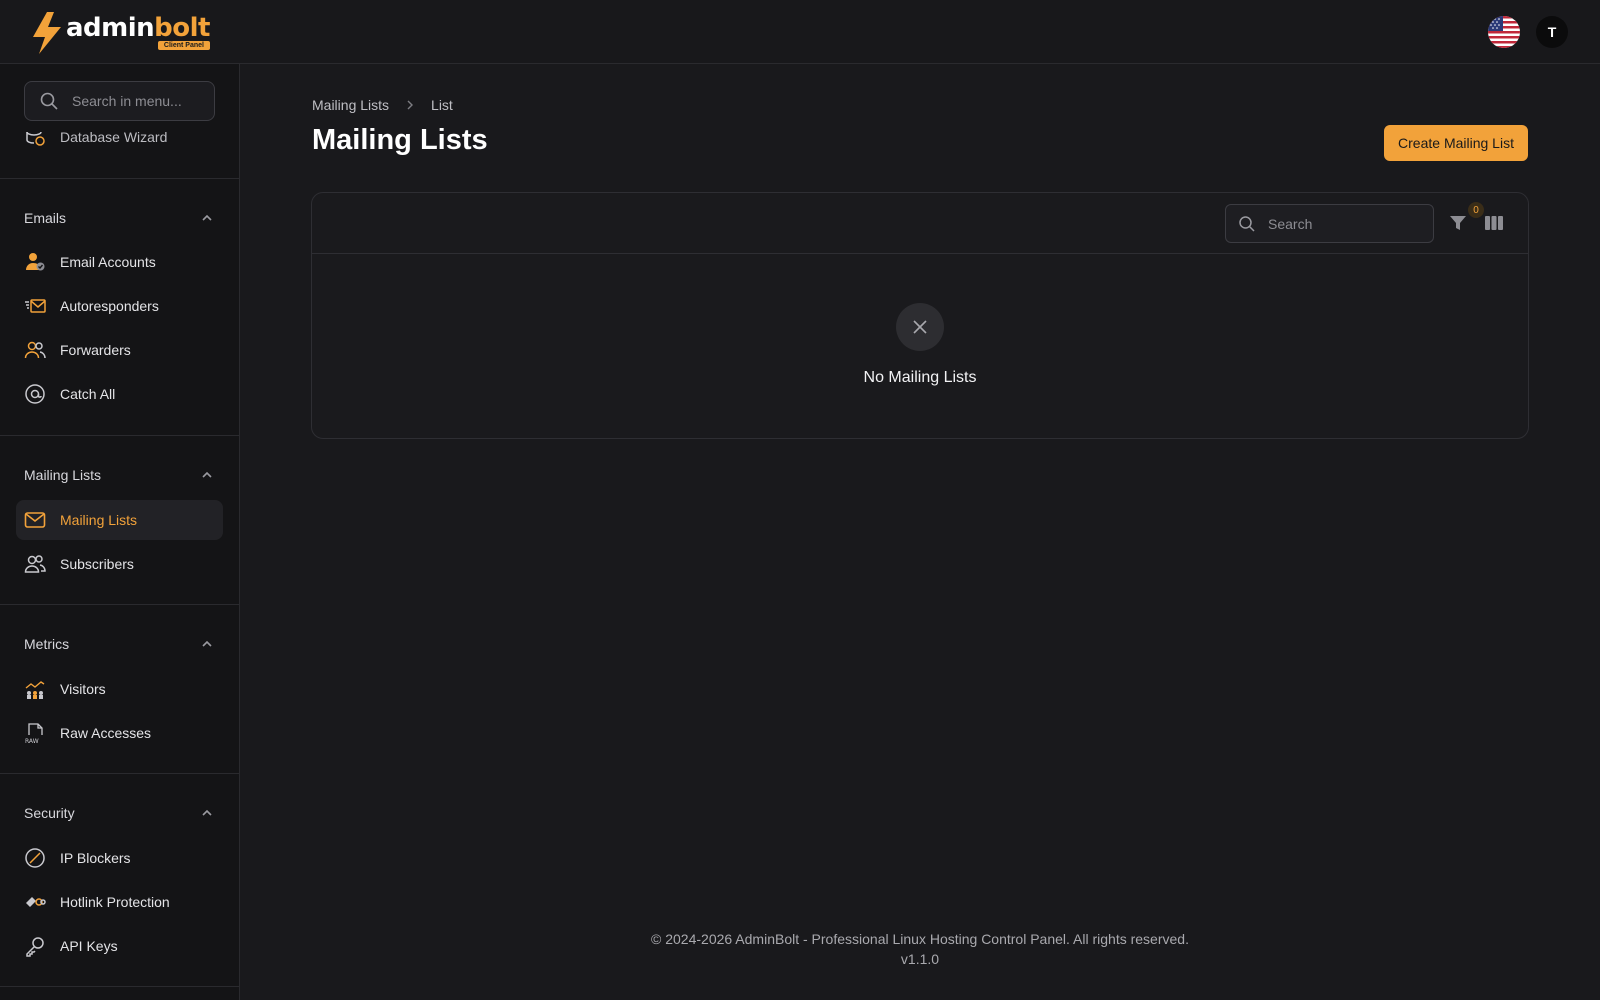 Image resolution: width=1600 pixels, height=1000 pixels. Describe the element at coordinates (1494, 223) in the screenshot. I see `columns-icon` at that location.